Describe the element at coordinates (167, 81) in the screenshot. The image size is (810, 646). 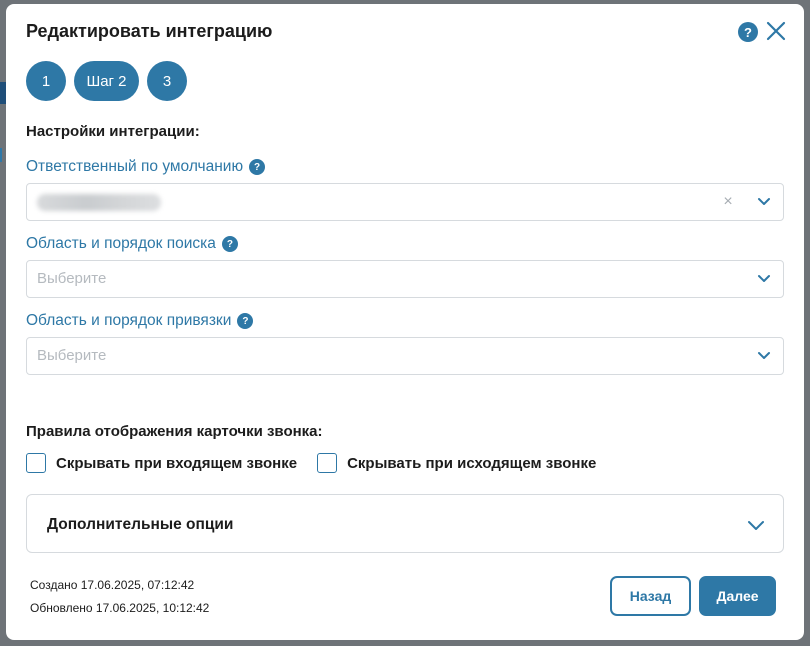
I see `step-3: 3` at that location.